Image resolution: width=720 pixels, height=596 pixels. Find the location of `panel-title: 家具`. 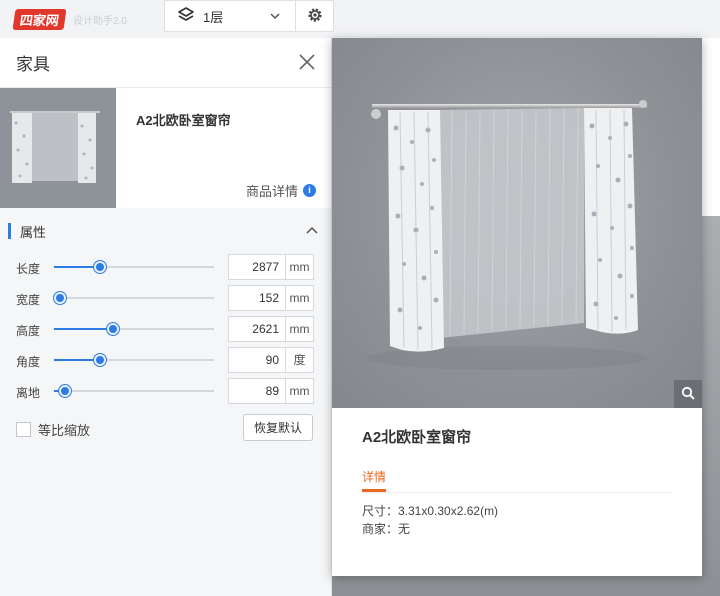

panel-title: 家具 is located at coordinates (33, 64).